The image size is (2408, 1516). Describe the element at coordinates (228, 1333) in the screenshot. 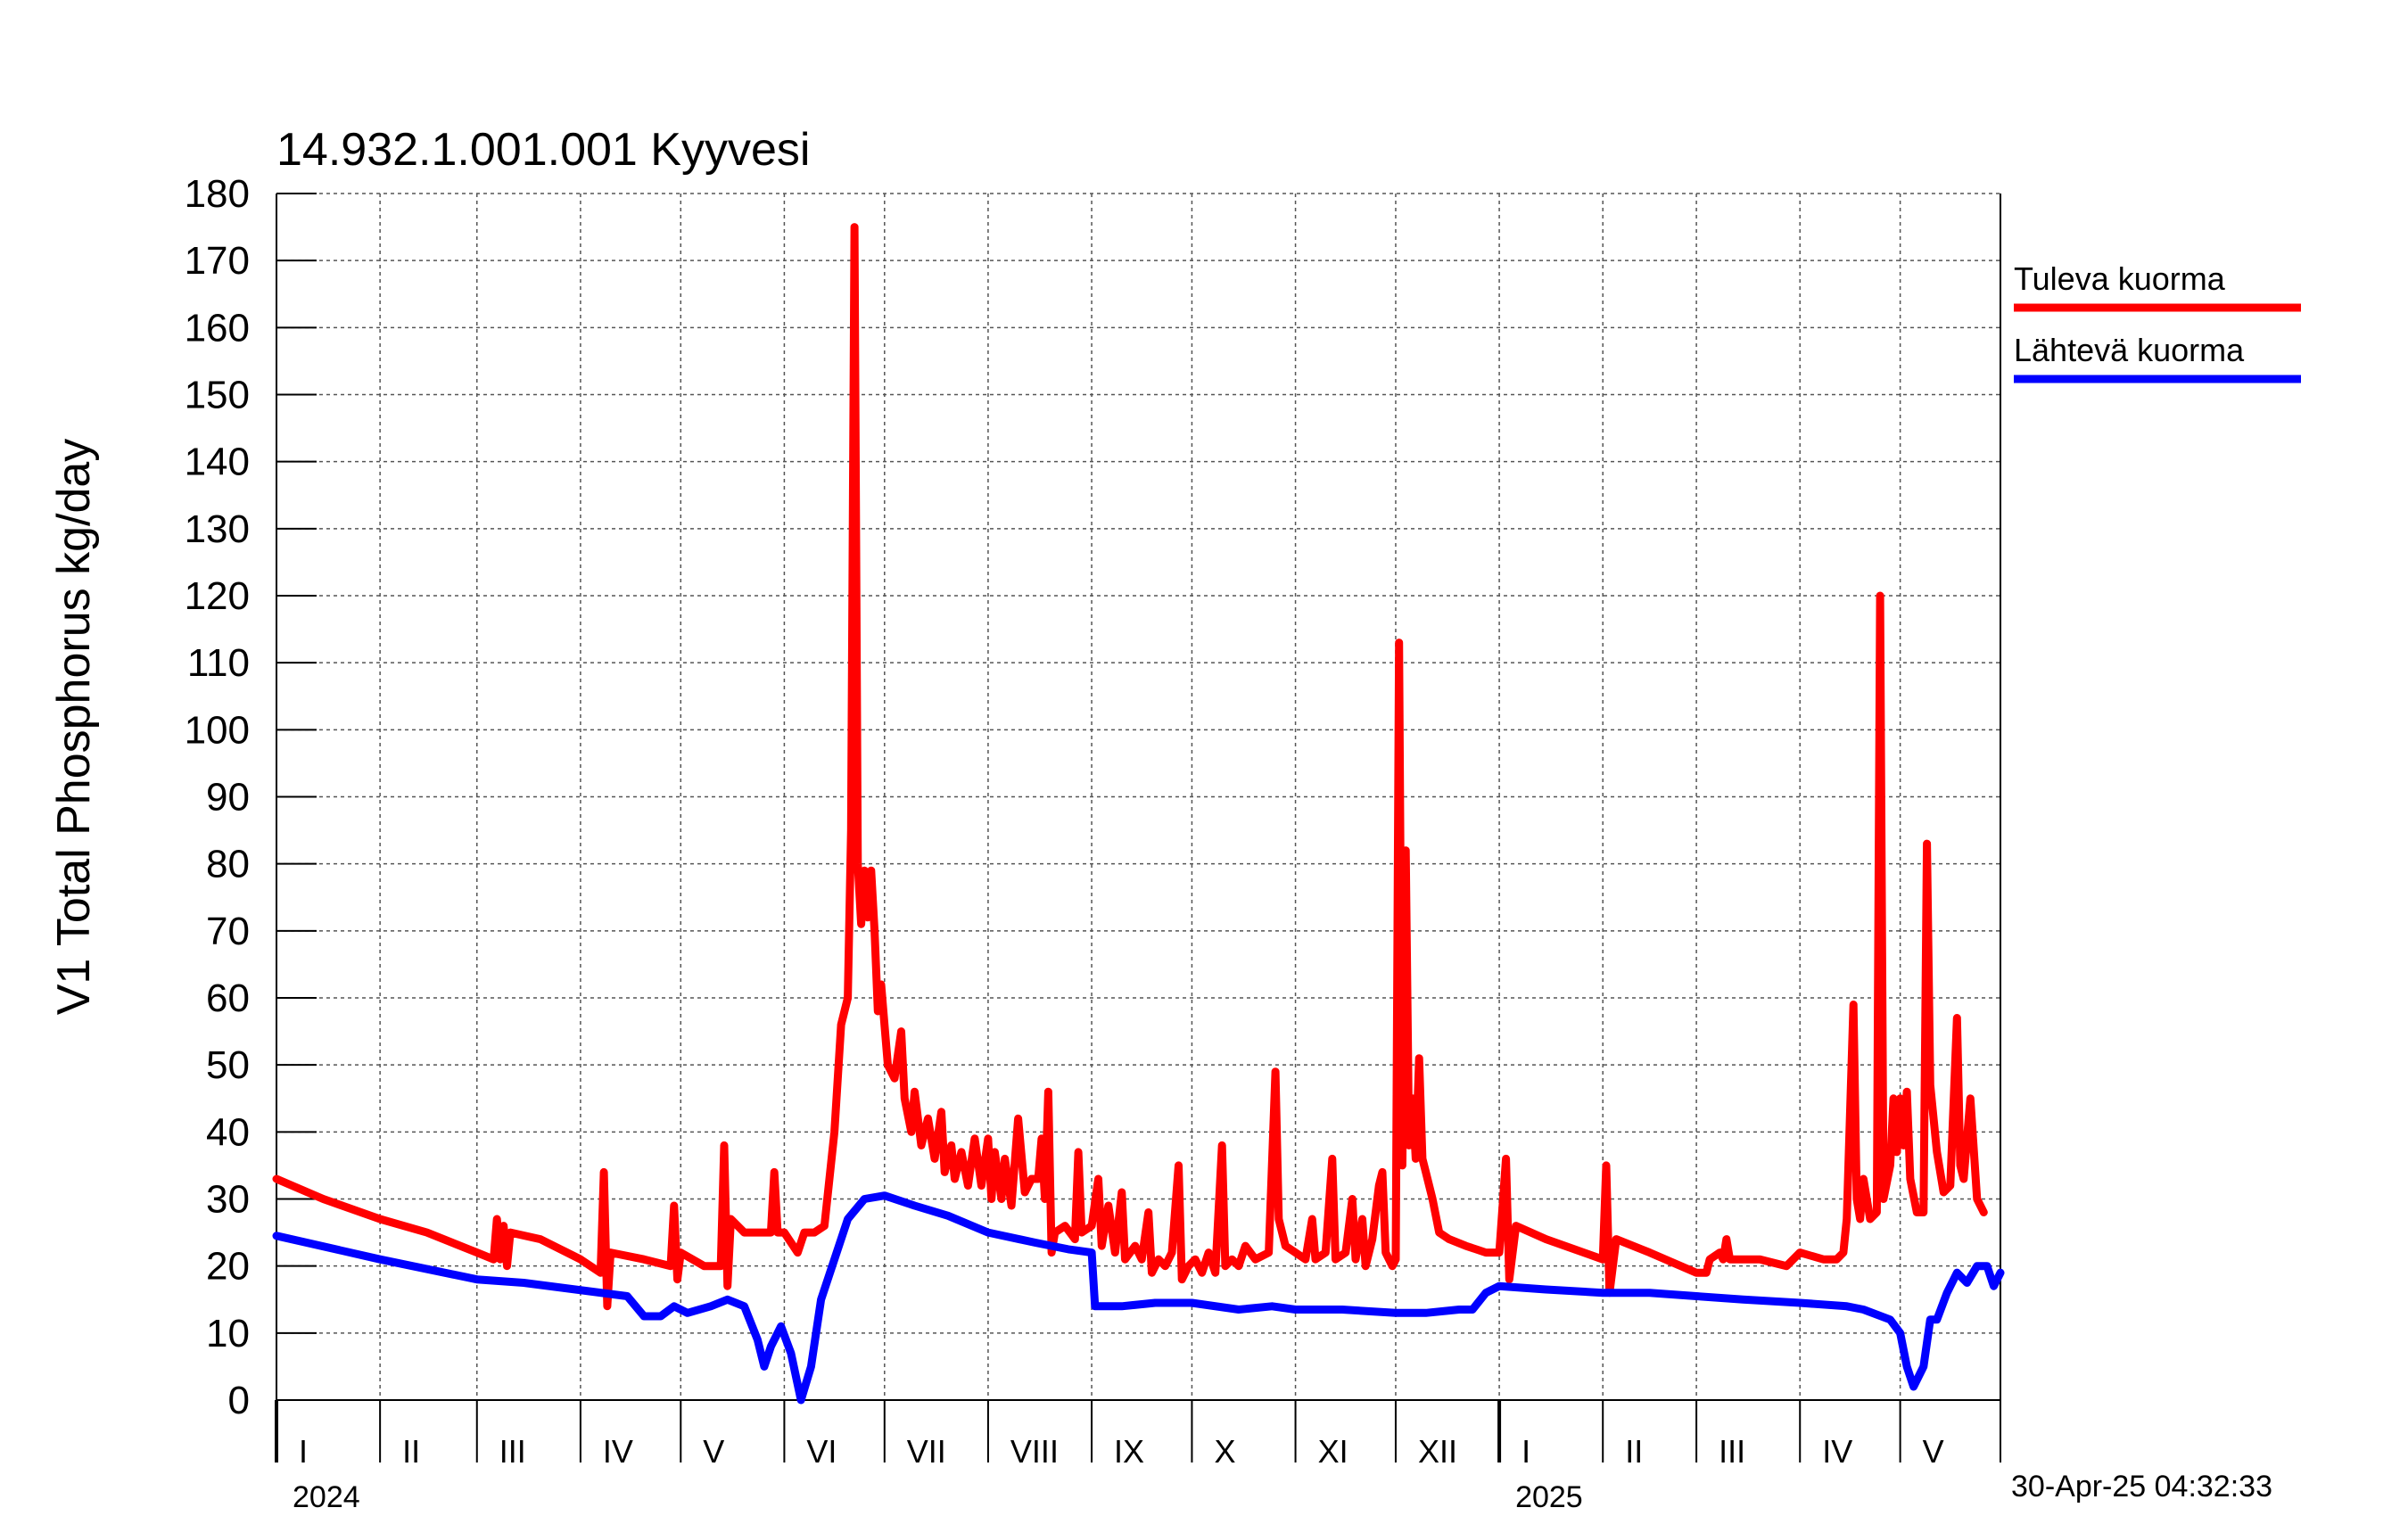

I see `y-tick-label-1: 10` at that location.